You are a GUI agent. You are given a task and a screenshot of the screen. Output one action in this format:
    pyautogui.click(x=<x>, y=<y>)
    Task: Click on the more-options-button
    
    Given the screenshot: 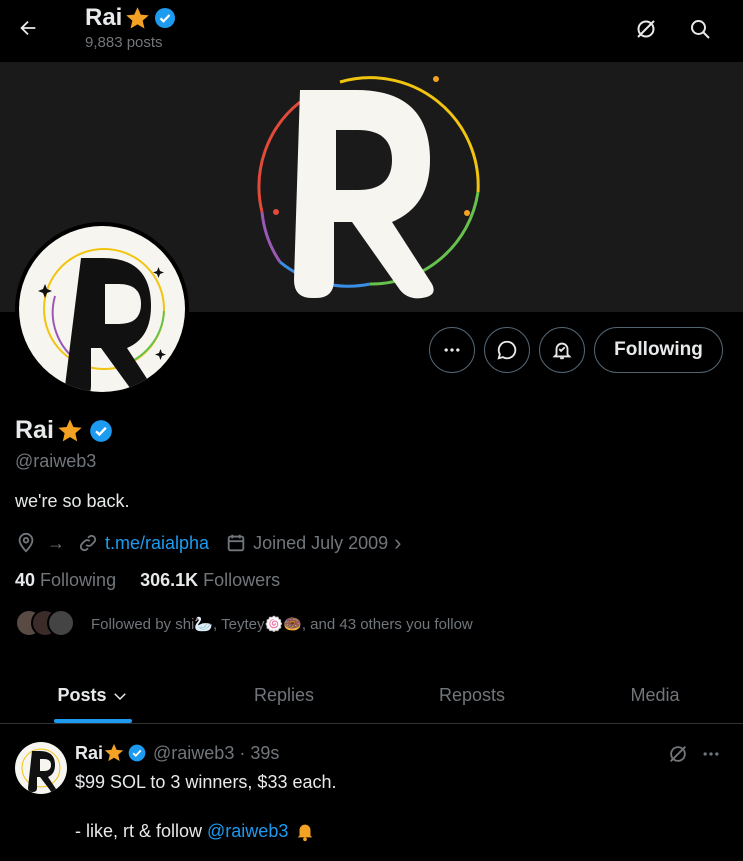 What is the action you would take?
    pyautogui.click(x=452, y=350)
    